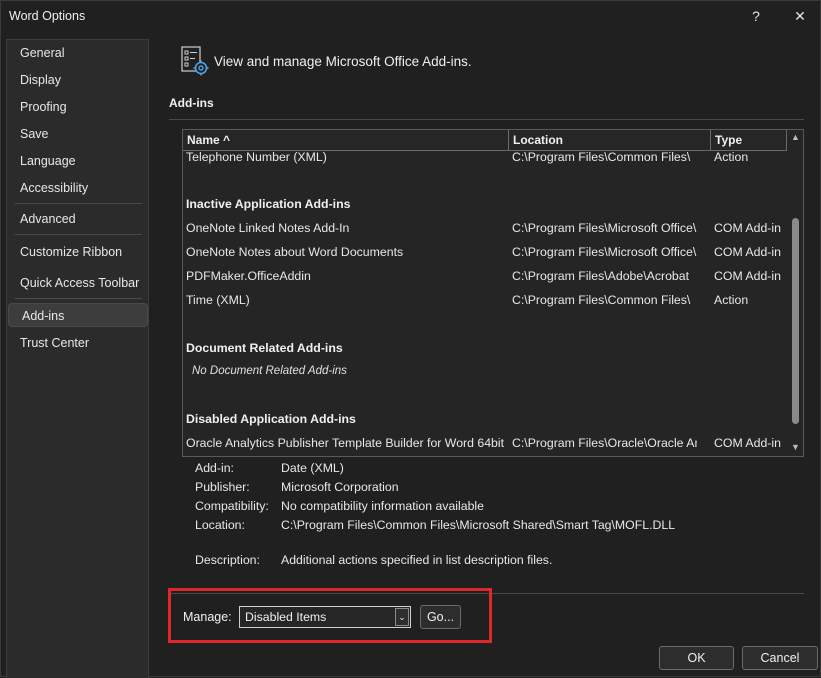 The image size is (821, 678). What do you see at coordinates (77, 219) in the screenshot?
I see `sidebar-item-advanced: Advanced` at bounding box center [77, 219].